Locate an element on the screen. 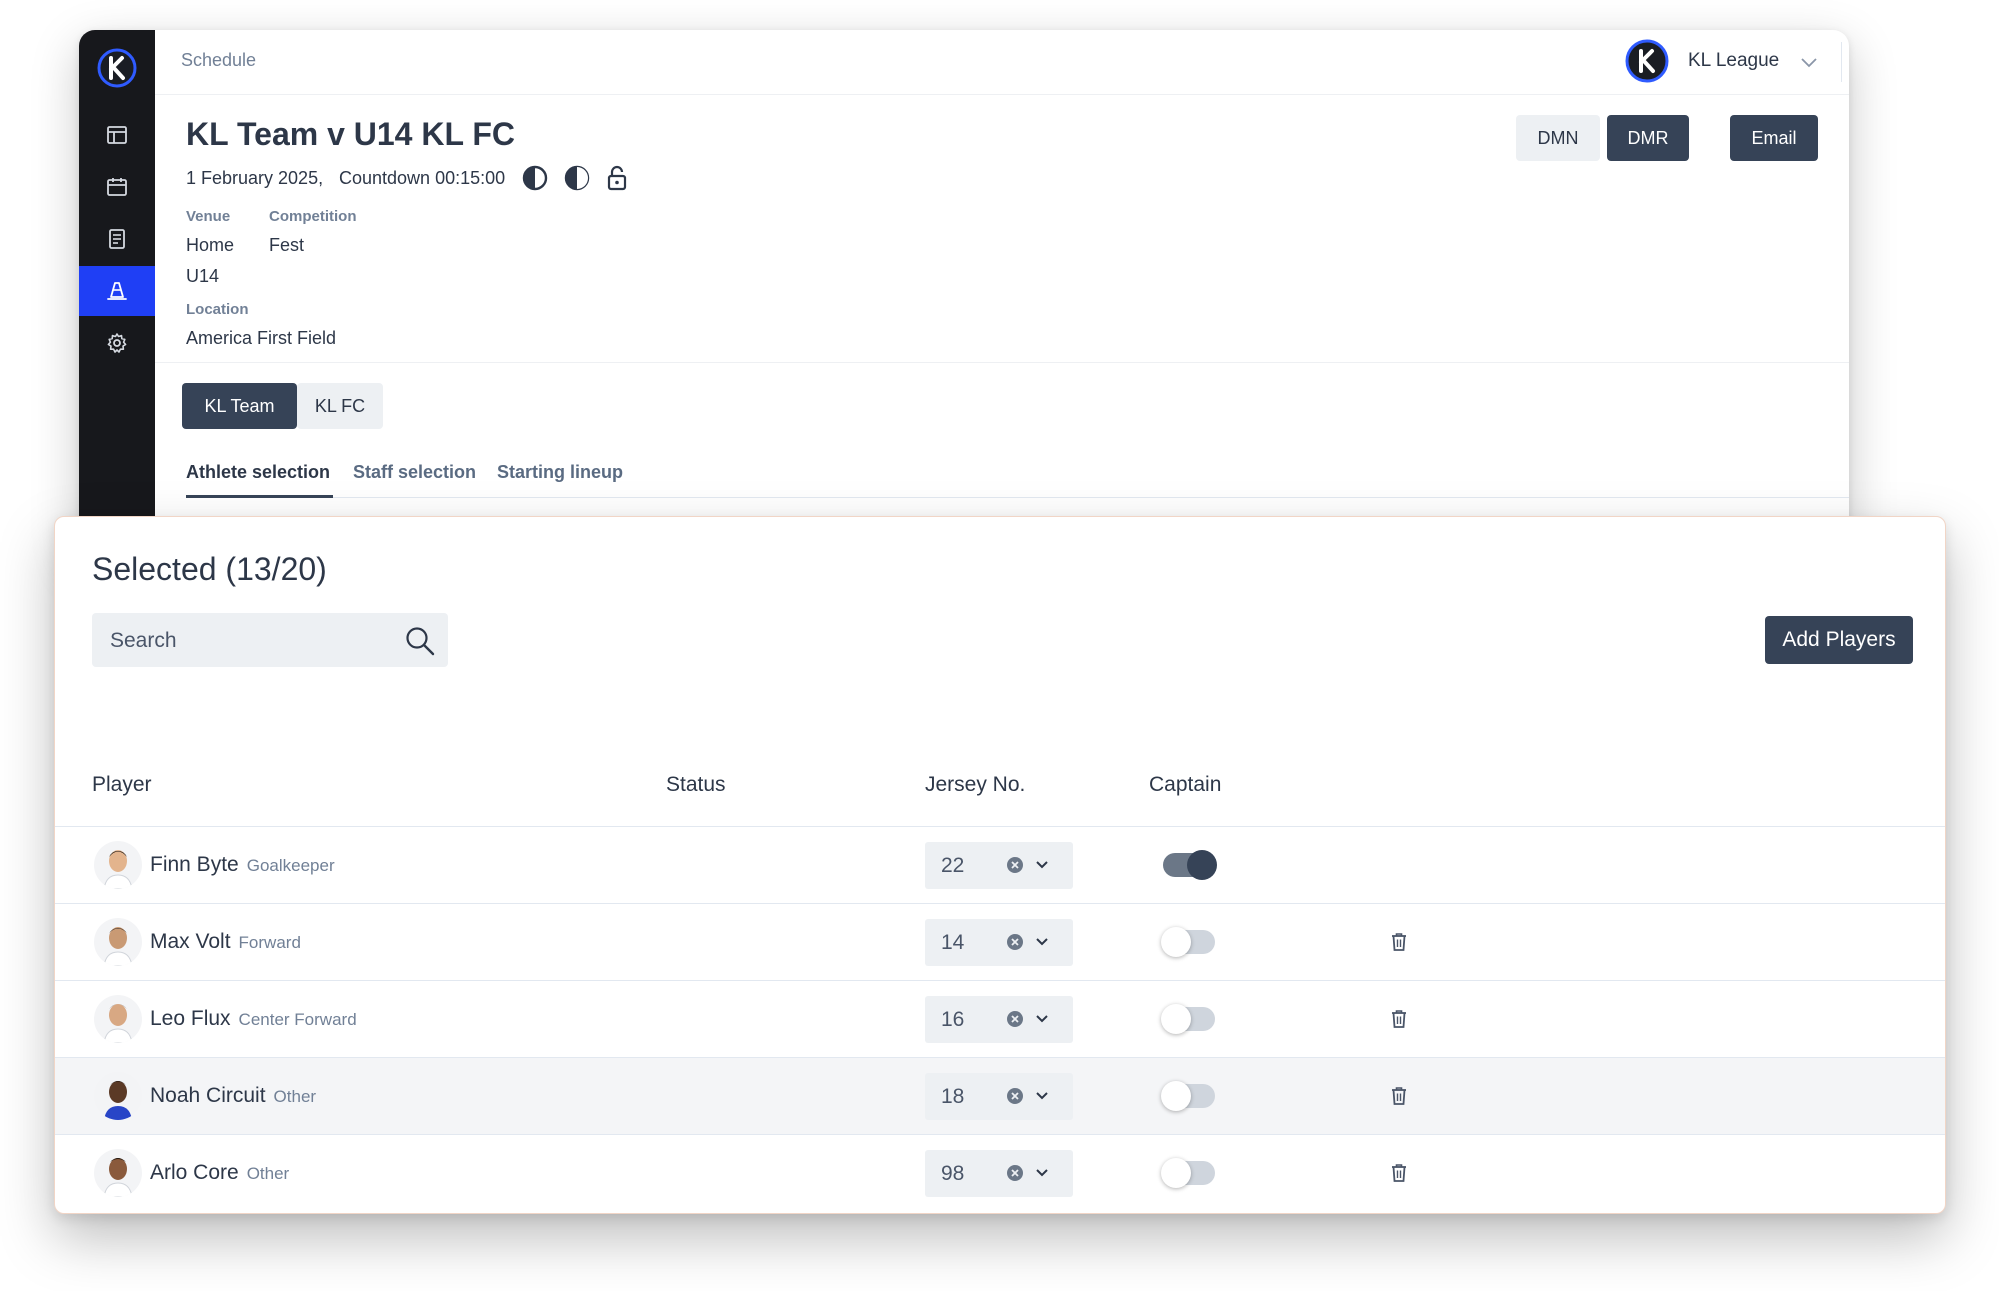 Image resolution: width=1999 pixels, height=1291 pixels. search-field is located at coordinates (270, 641).